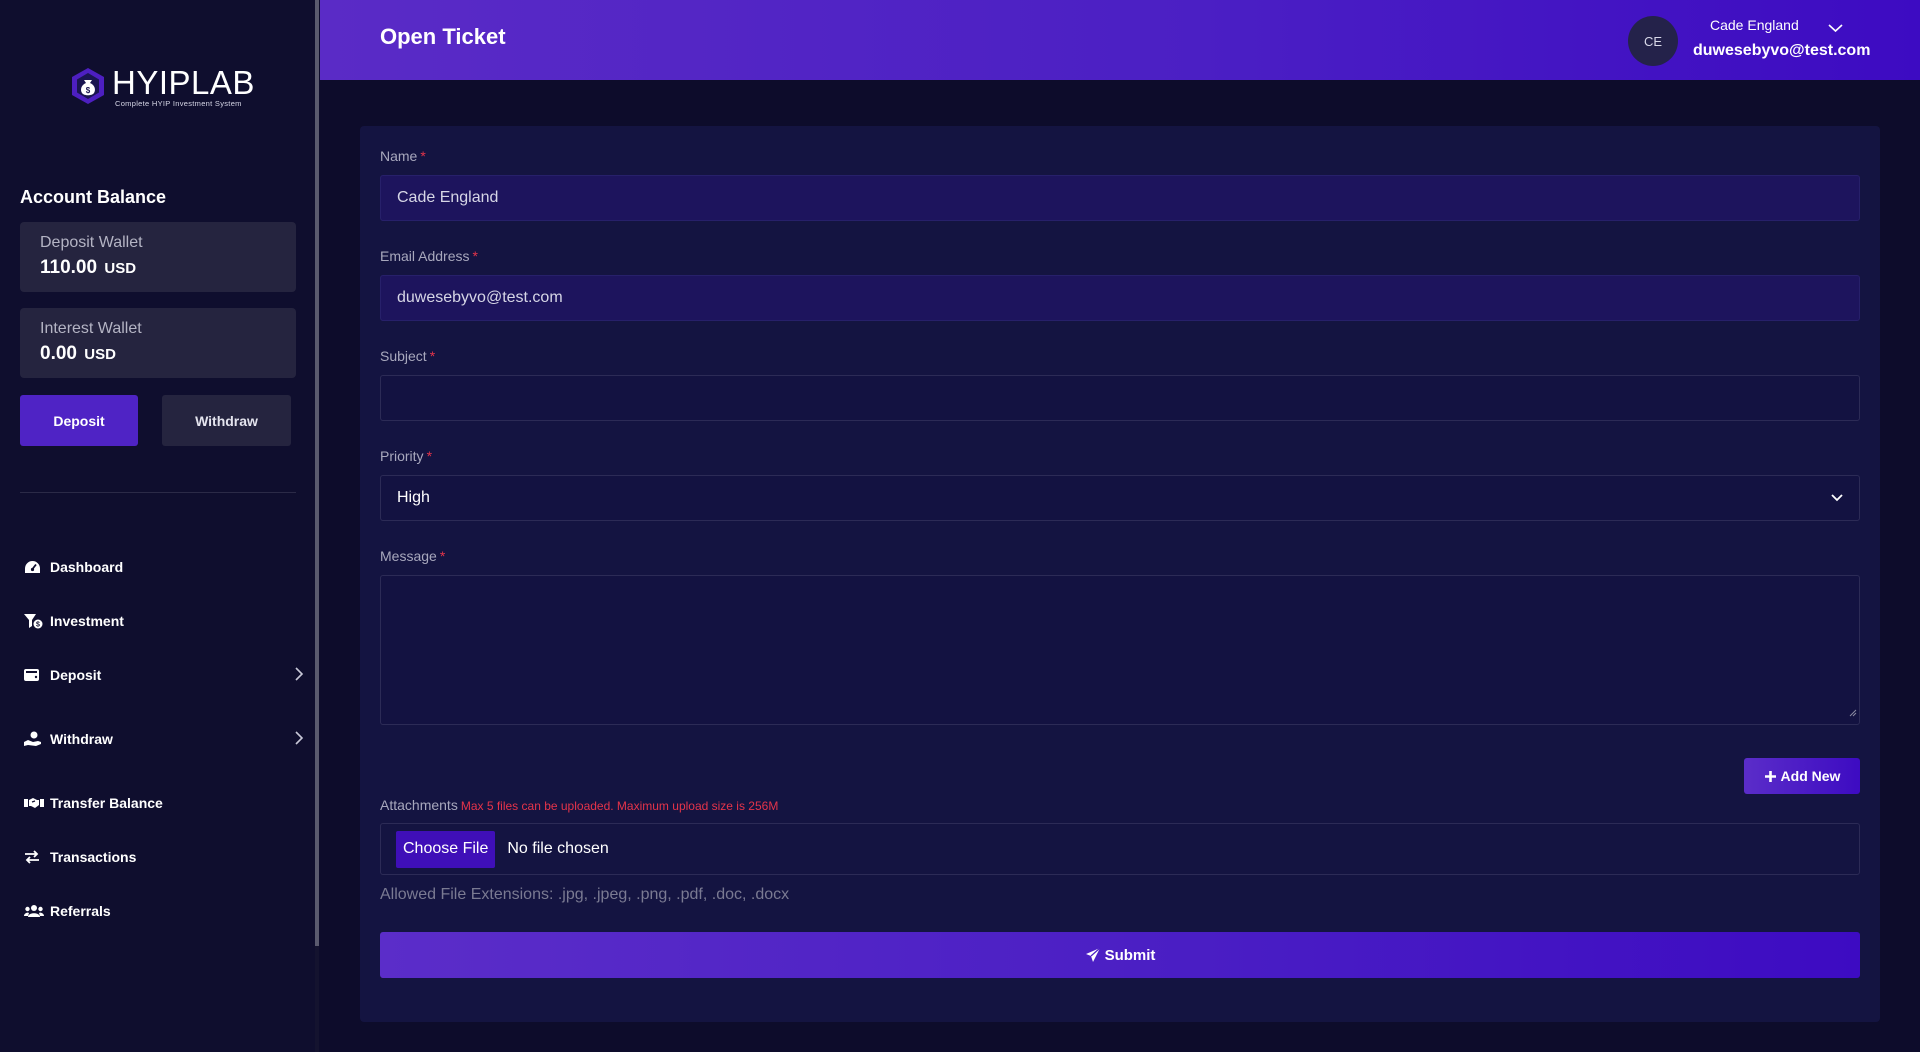 The height and width of the screenshot is (1052, 1920). I want to click on message-label-text: Message, so click(408, 556).